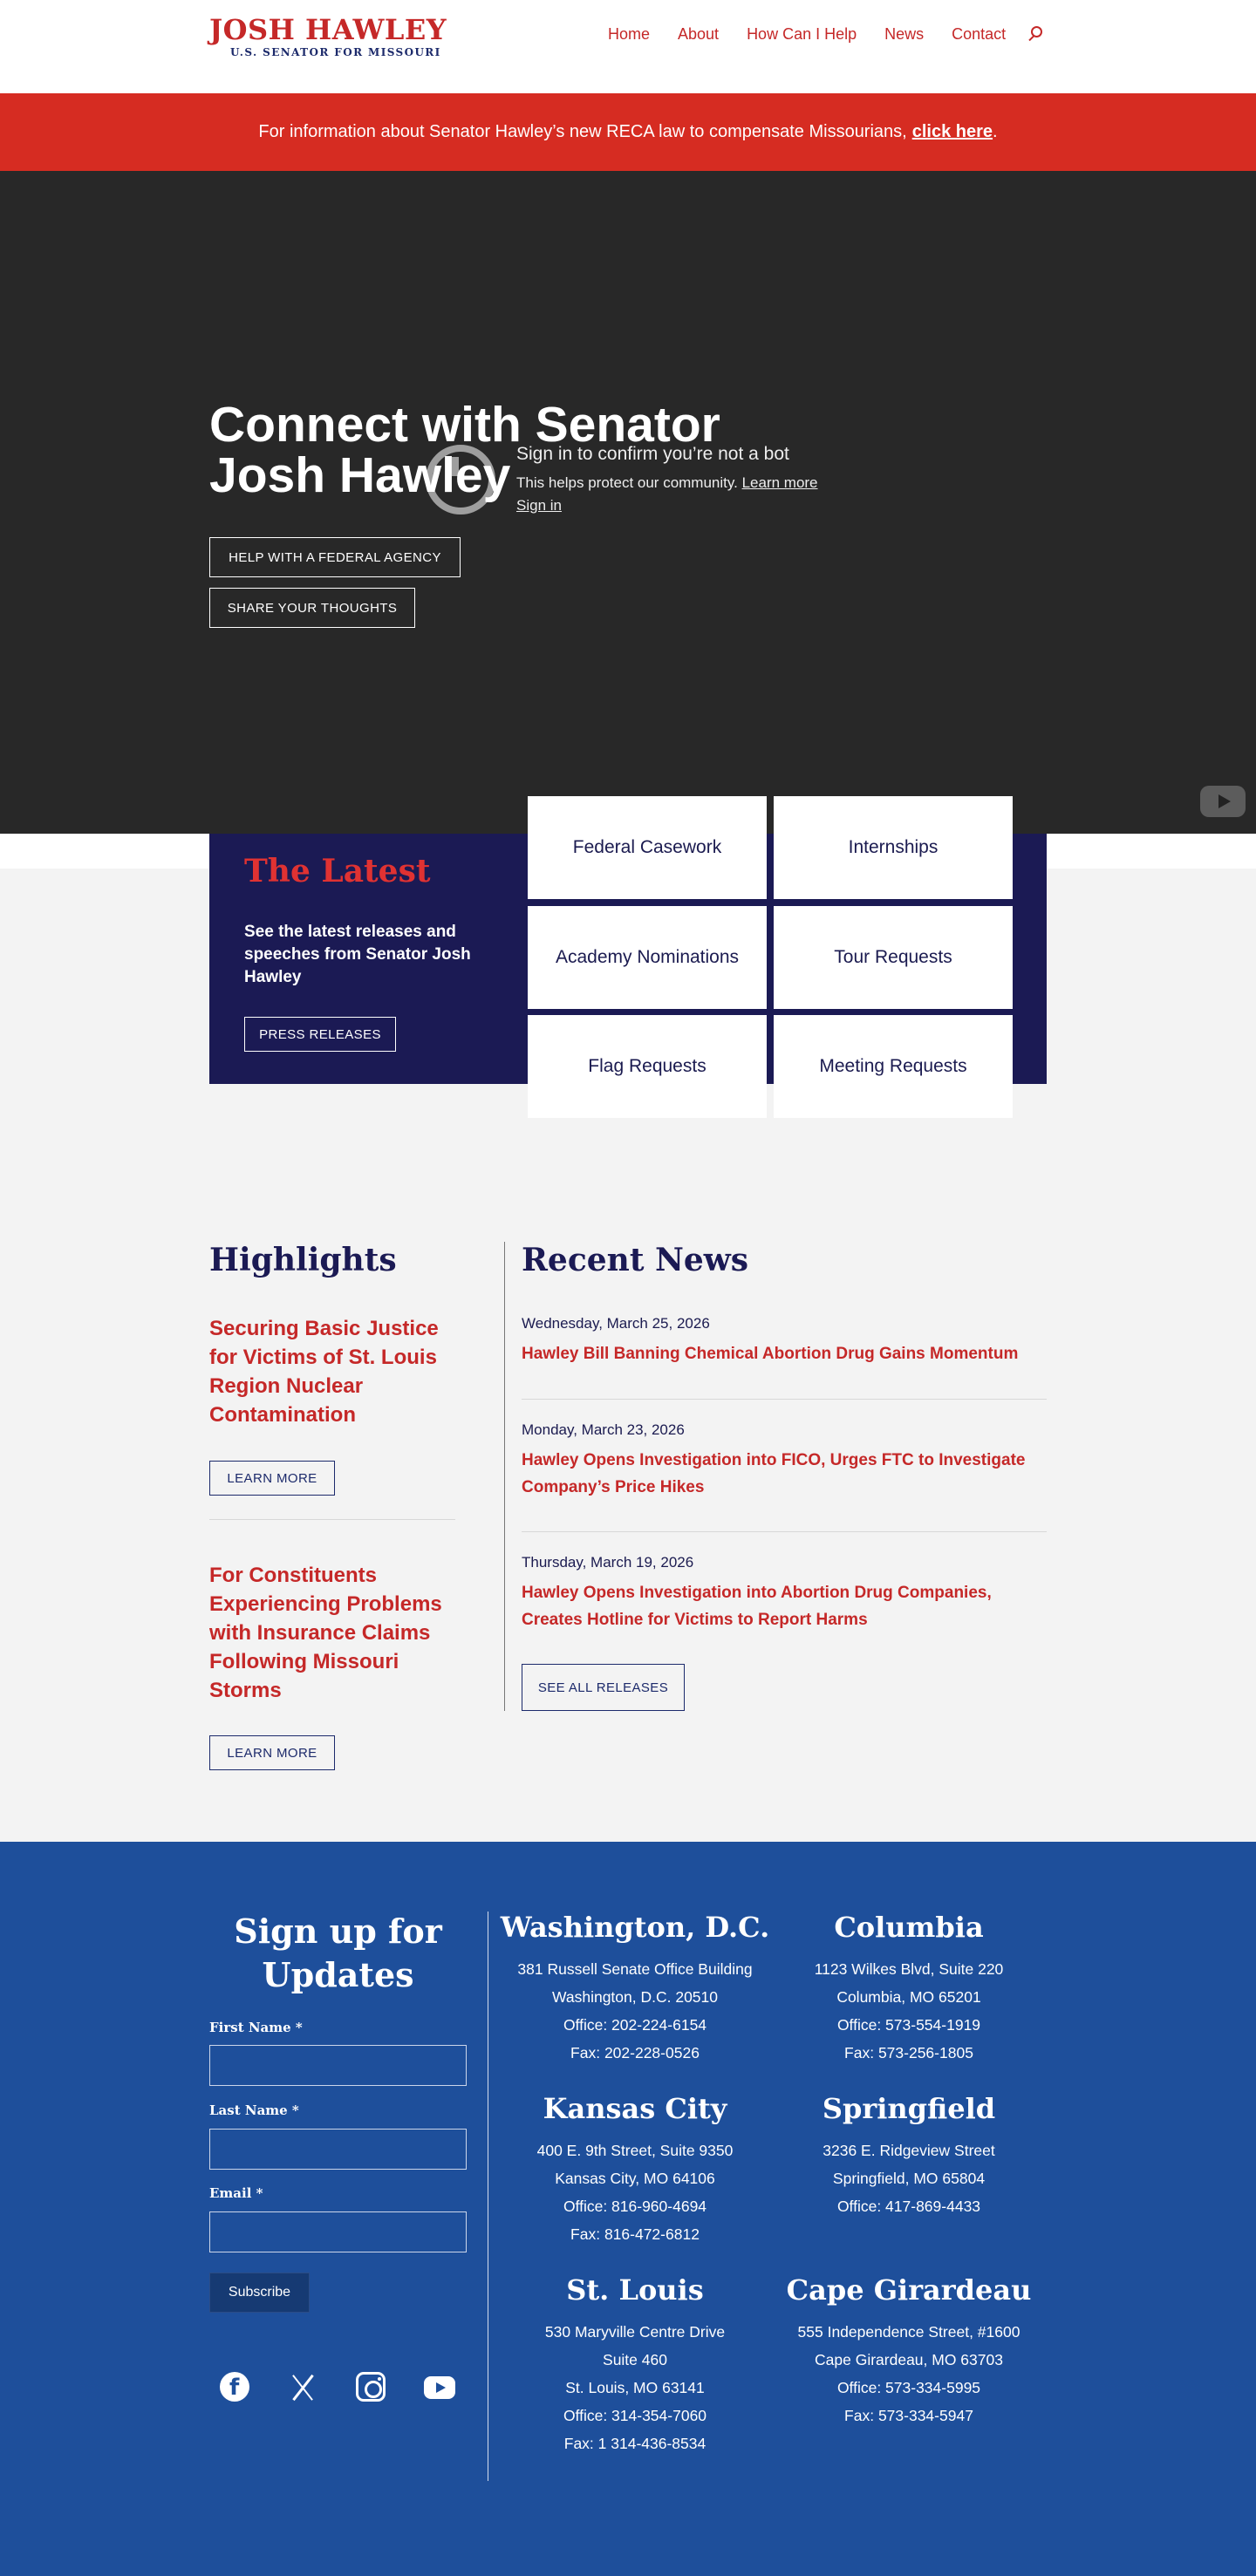 The width and height of the screenshot is (1256, 2576). What do you see at coordinates (371, 2387) in the screenshot?
I see `instagram-icon` at bounding box center [371, 2387].